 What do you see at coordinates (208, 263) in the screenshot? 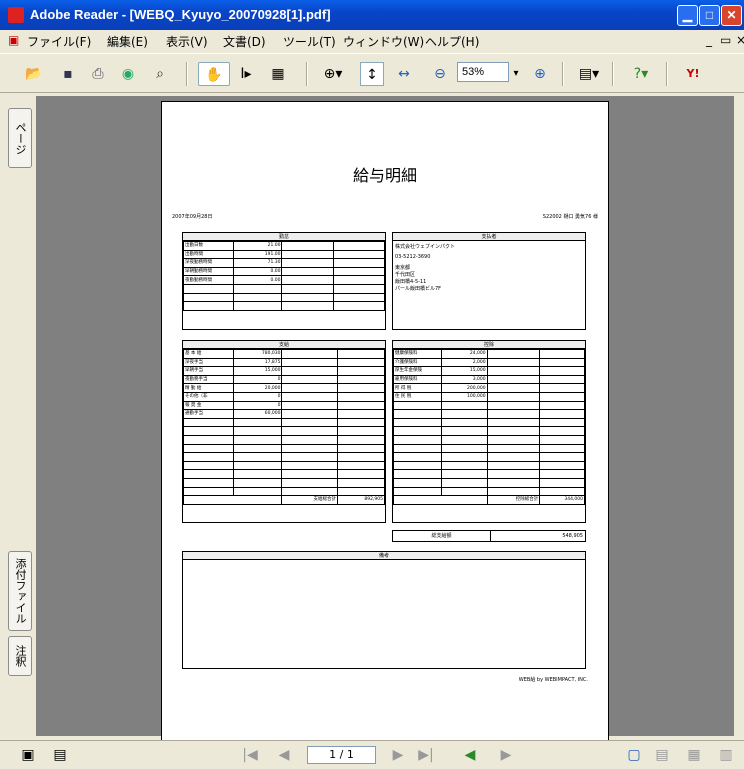
I see `row-label: 深夜勤務時間` at bounding box center [208, 263].